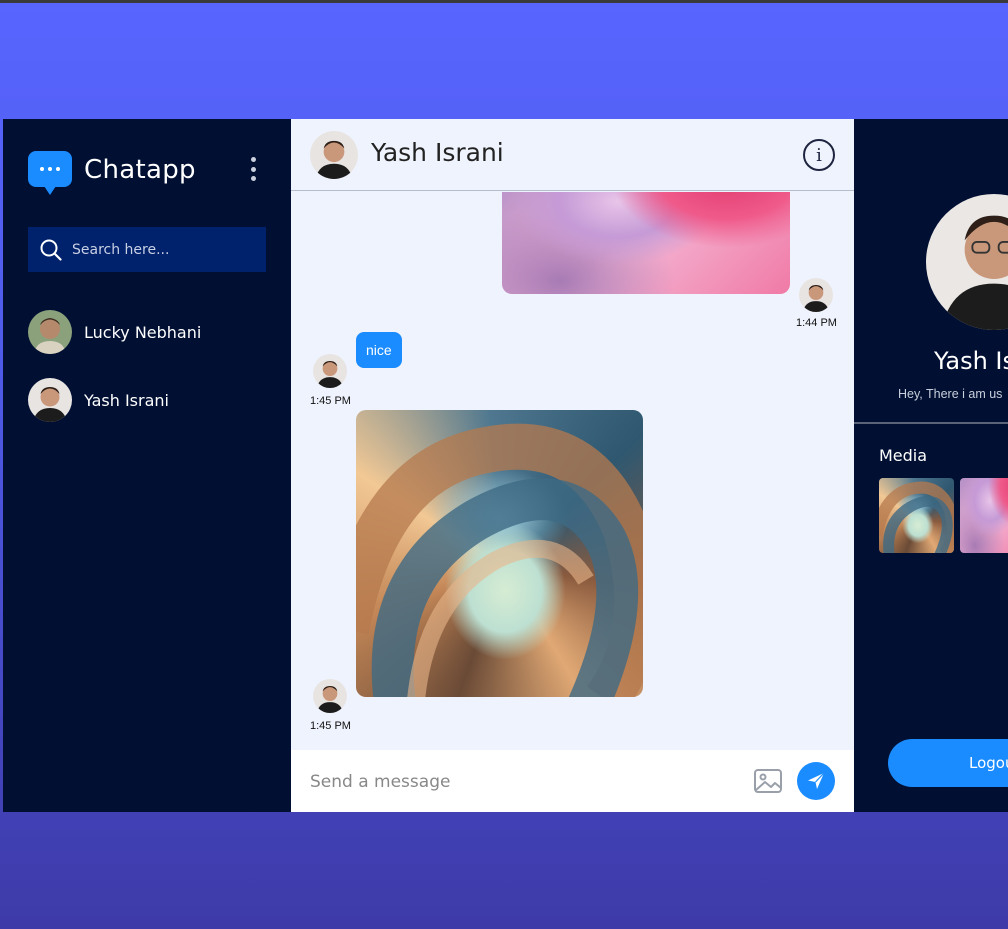 The width and height of the screenshot is (1008, 929). What do you see at coordinates (903, 455) in the screenshot?
I see `media-heading: Media` at bounding box center [903, 455].